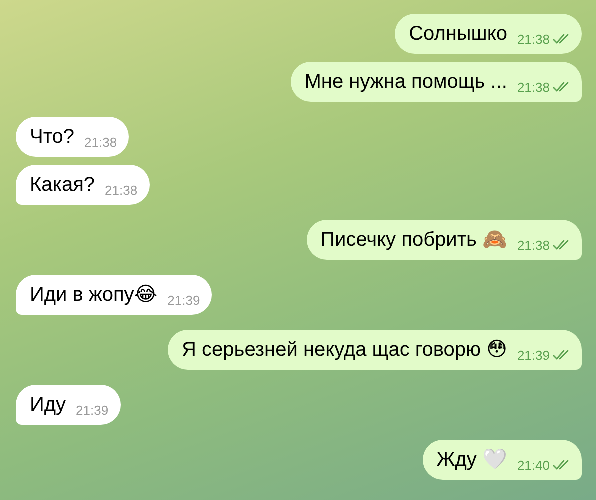 The image size is (596, 500). Describe the element at coordinates (472, 460) in the screenshot. I see `message-text: Жду 🤍` at that location.